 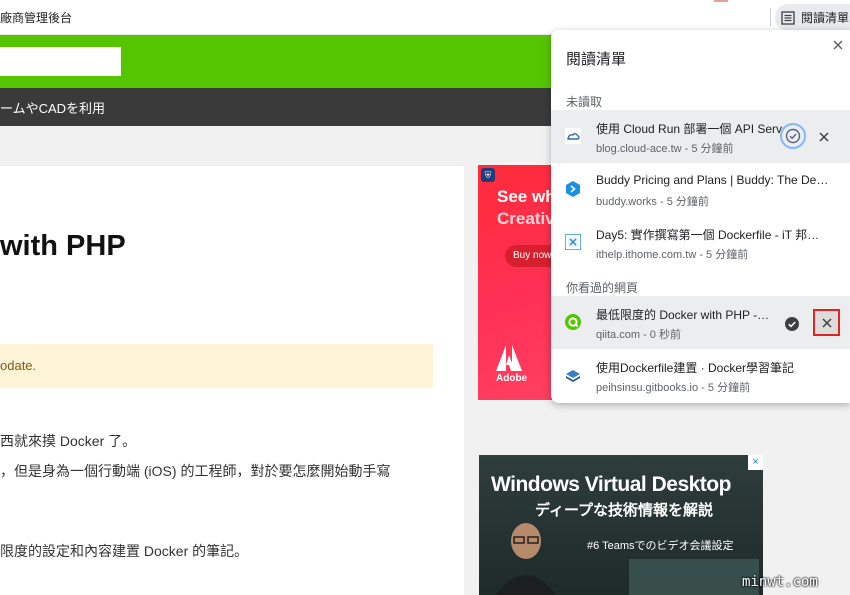 What do you see at coordinates (573, 242) in the screenshot?
I see `ithome-icon` at bounding box center [573, 242].